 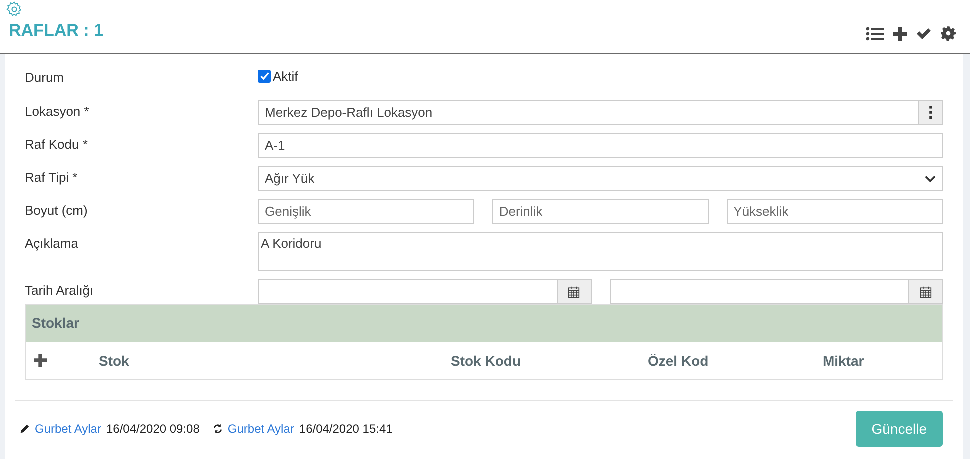 I want to click on field-label: Raf Kodu *, so click(x=57, y=144).